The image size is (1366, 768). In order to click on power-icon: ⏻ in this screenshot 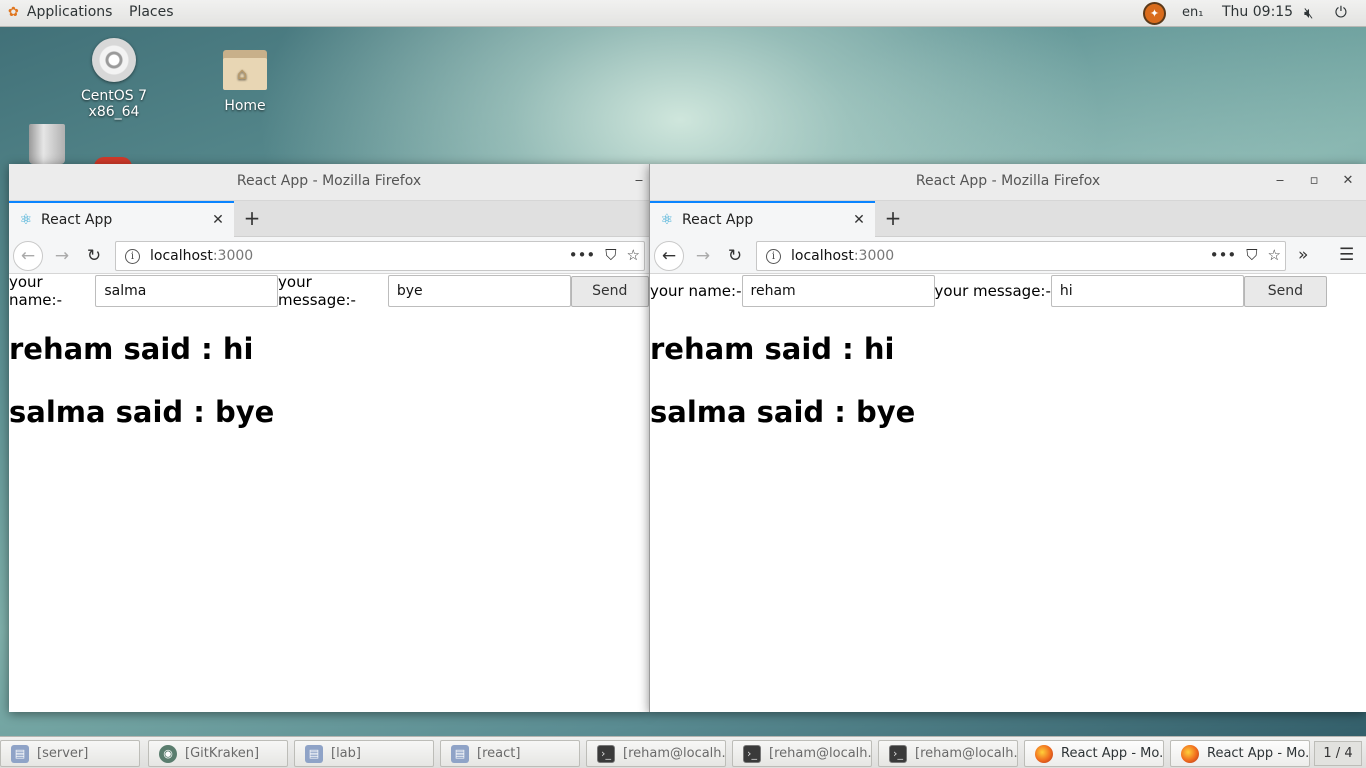, I will do `click(1341, 12)`.